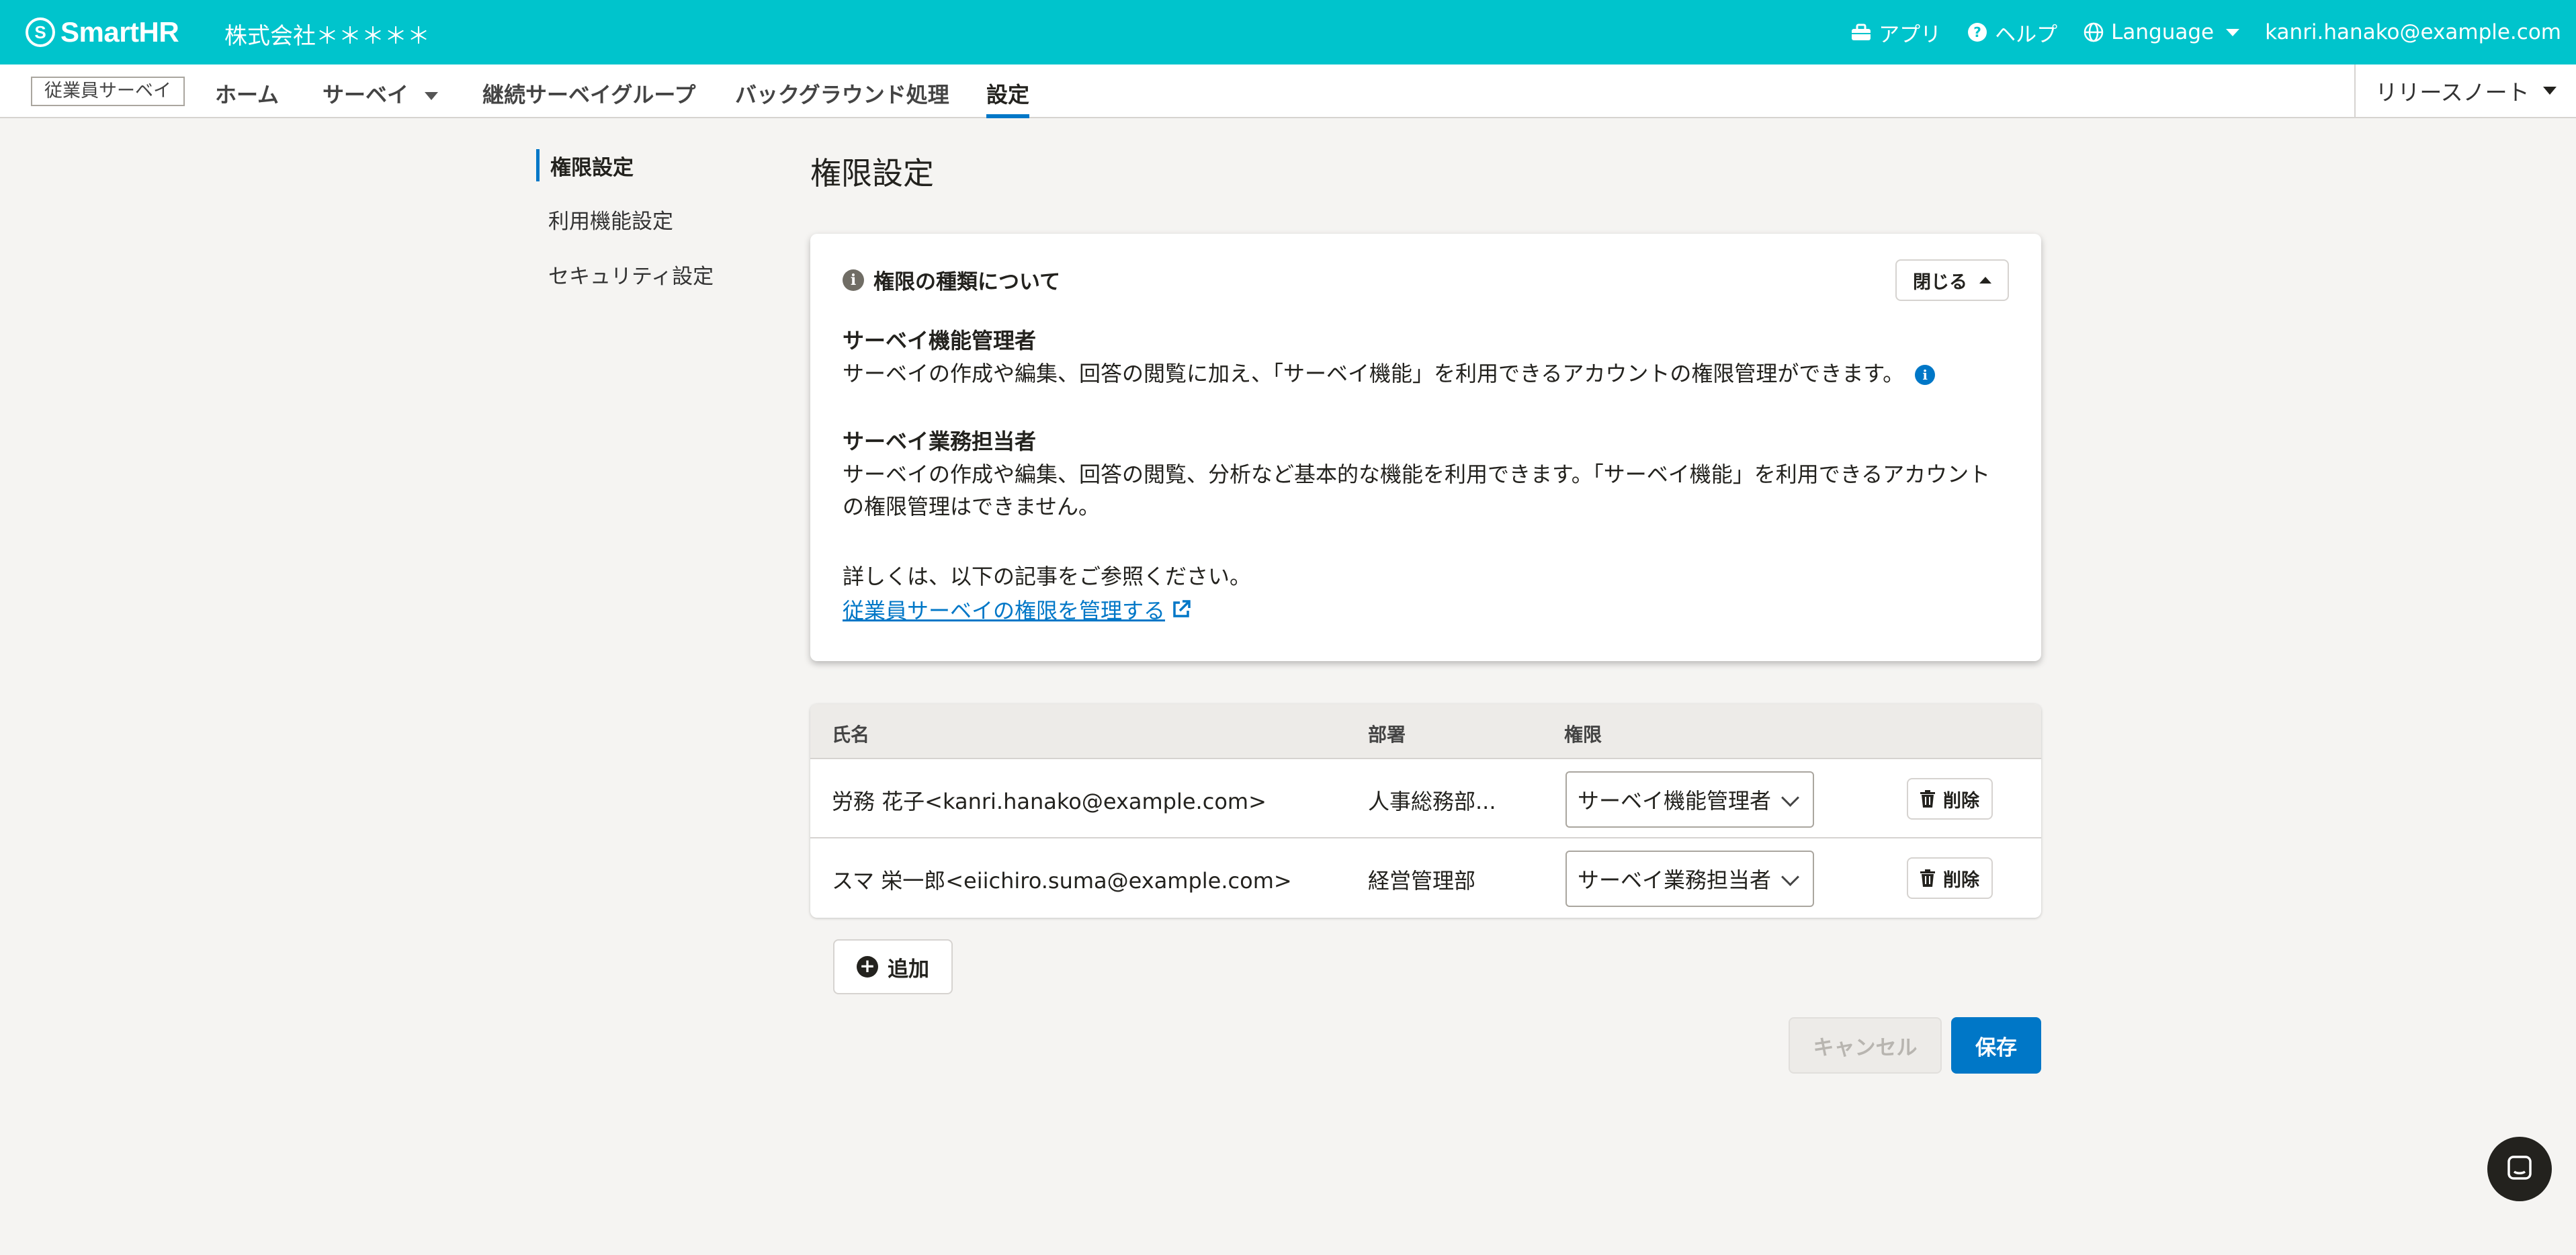  What do you see at coordinates (851, 735) in the screenshot?
I see `column-name: 氏名` at bounding box center [851, 735].